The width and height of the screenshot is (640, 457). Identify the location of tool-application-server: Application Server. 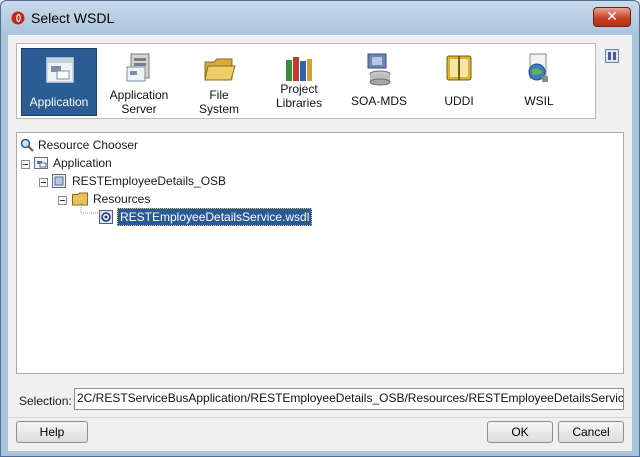
(139, 82).